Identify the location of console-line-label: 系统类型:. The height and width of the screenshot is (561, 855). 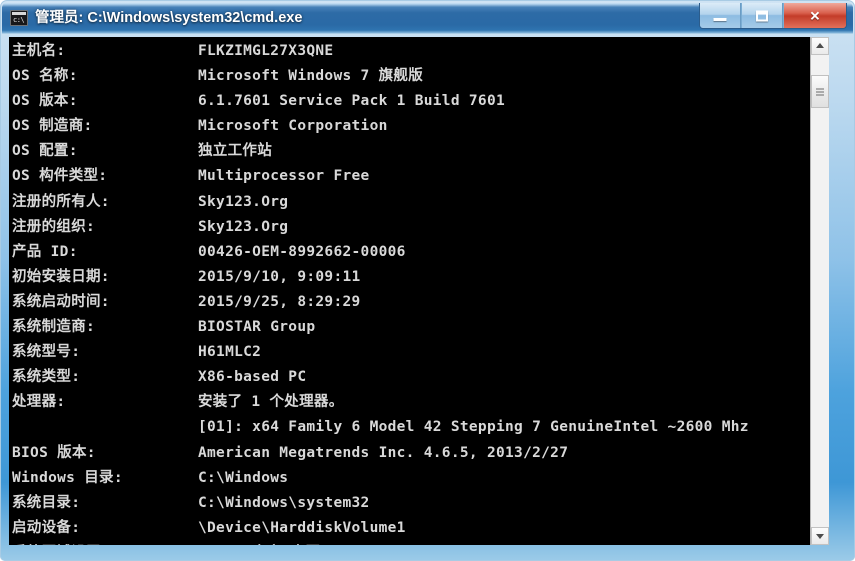
(46, 377).